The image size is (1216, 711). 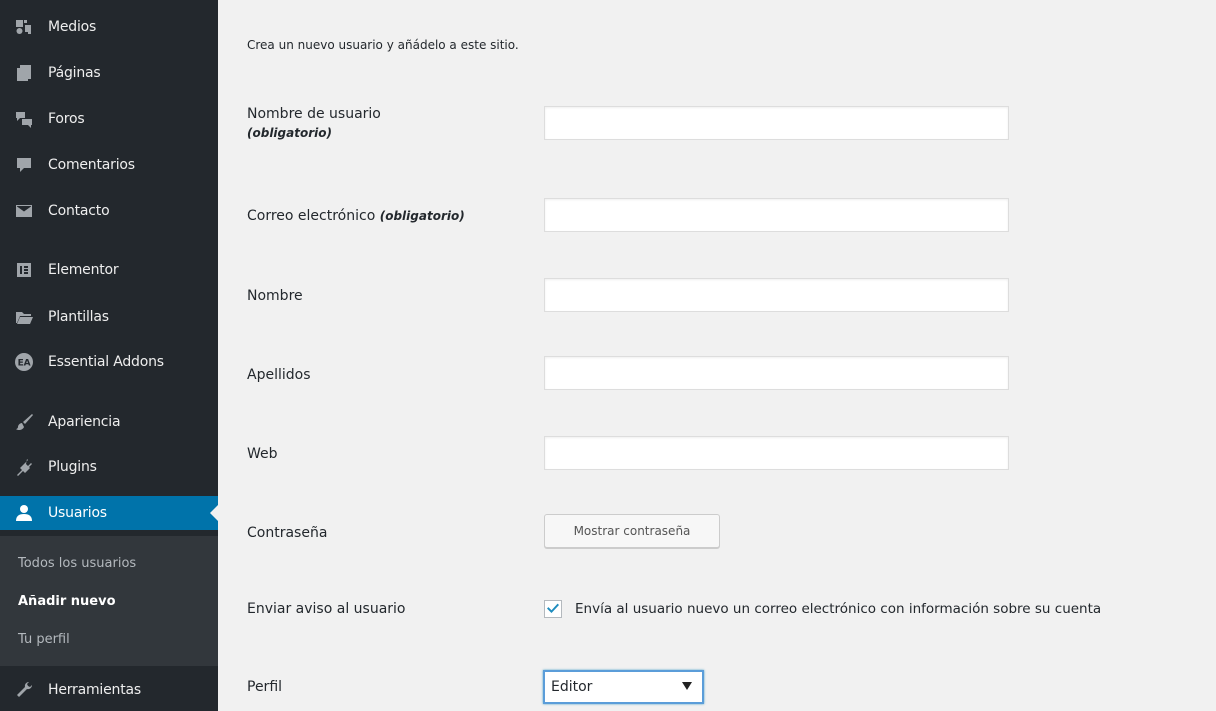 What do you see at coordinates (265, 687) in the screenshot?
I see `role-label: Perfil` at bounding box center [265, 687].